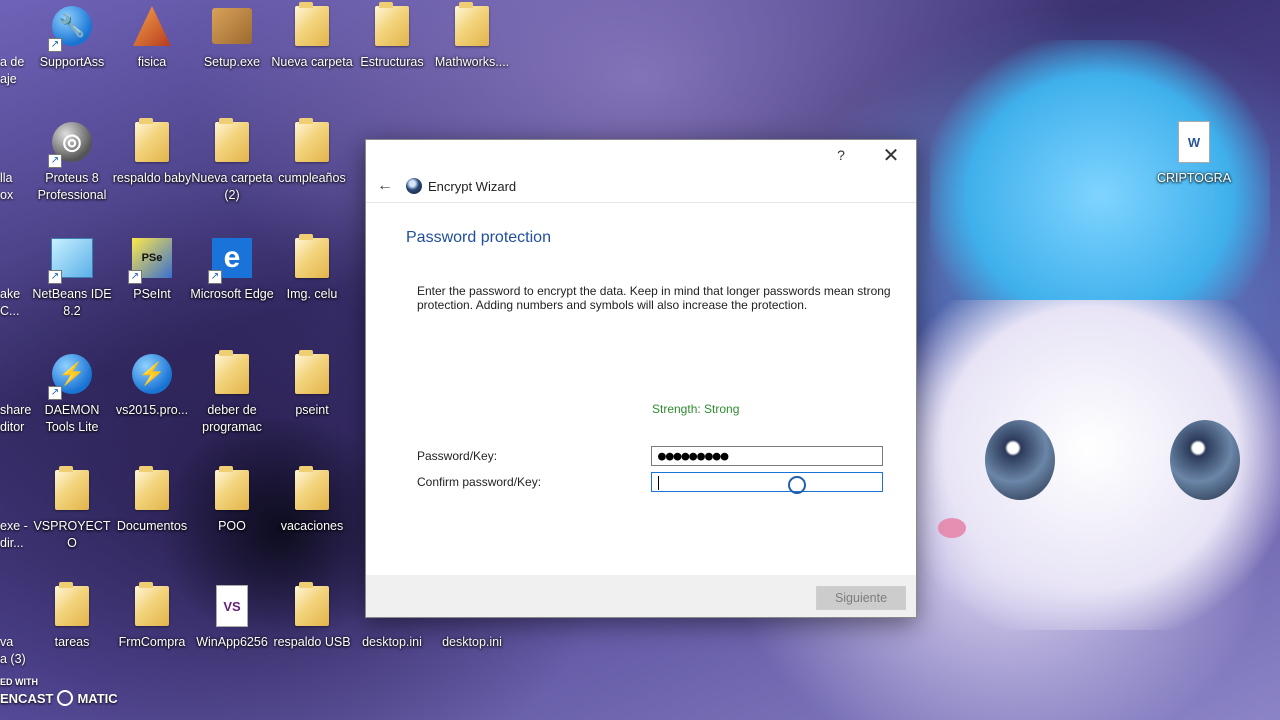 The width and height of the screenshot is (1280, 720). I want to click on password-field: ●●●●●●●●●, so click(767, 456).